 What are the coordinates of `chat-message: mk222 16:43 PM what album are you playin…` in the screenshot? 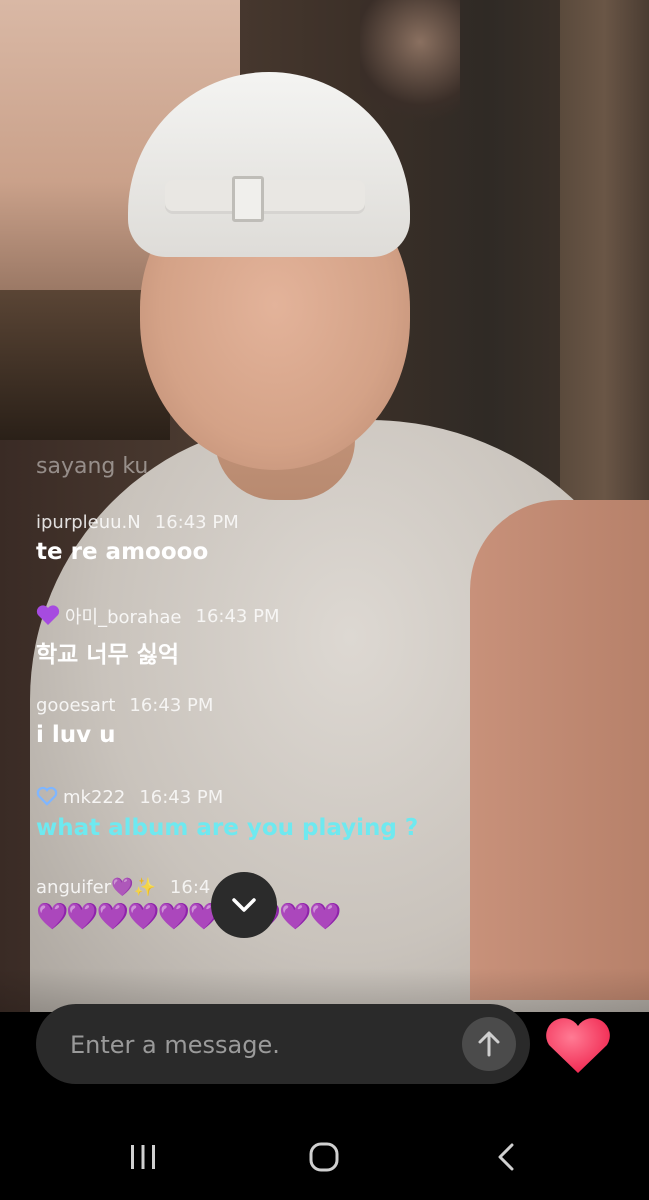 It's located at (227, 813).